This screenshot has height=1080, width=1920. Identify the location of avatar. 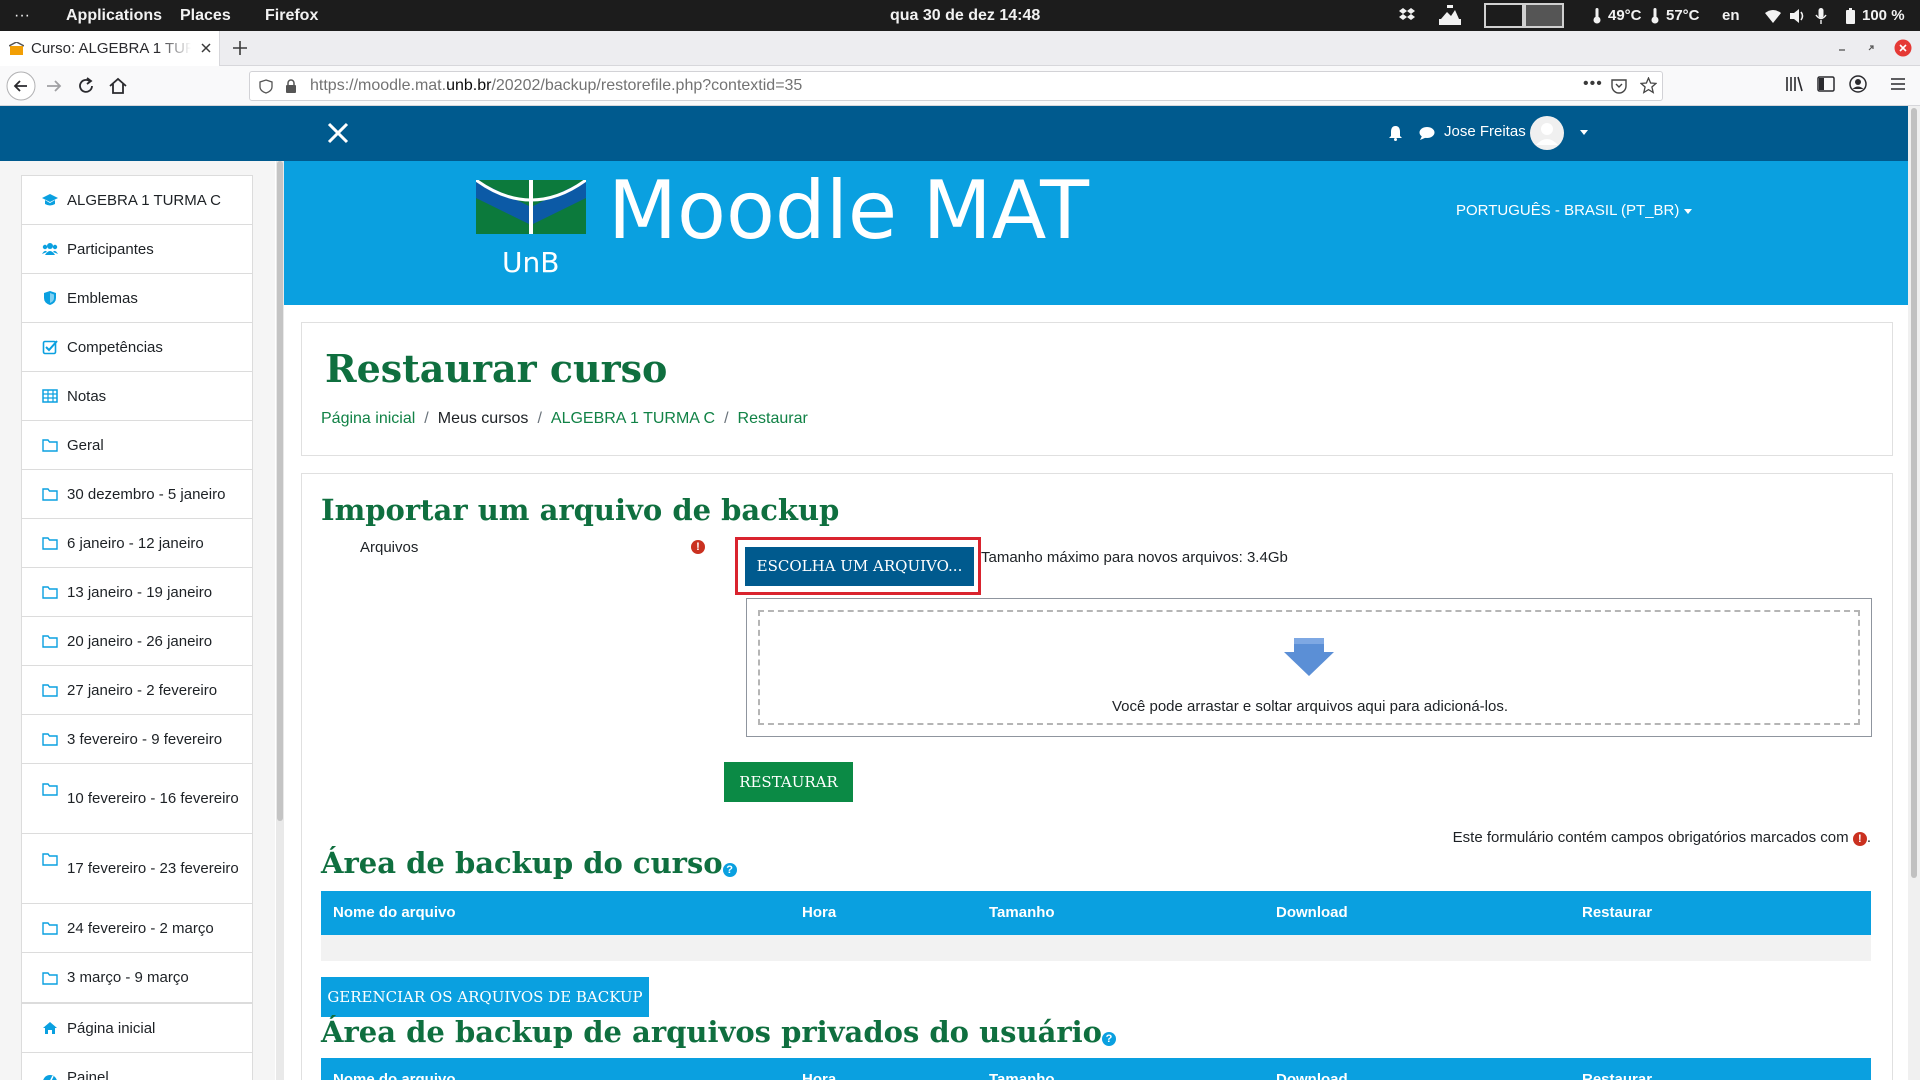
(1547, 133).